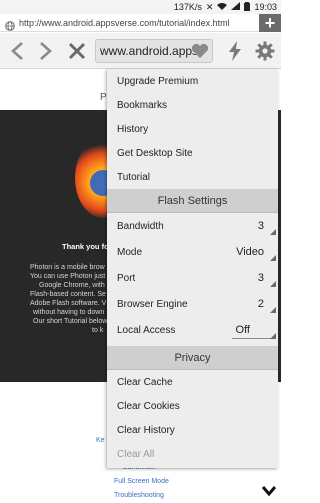 The height and width of the screenshot is (503, 320). I want to click on menu-item-history: History, so click(192, 129).